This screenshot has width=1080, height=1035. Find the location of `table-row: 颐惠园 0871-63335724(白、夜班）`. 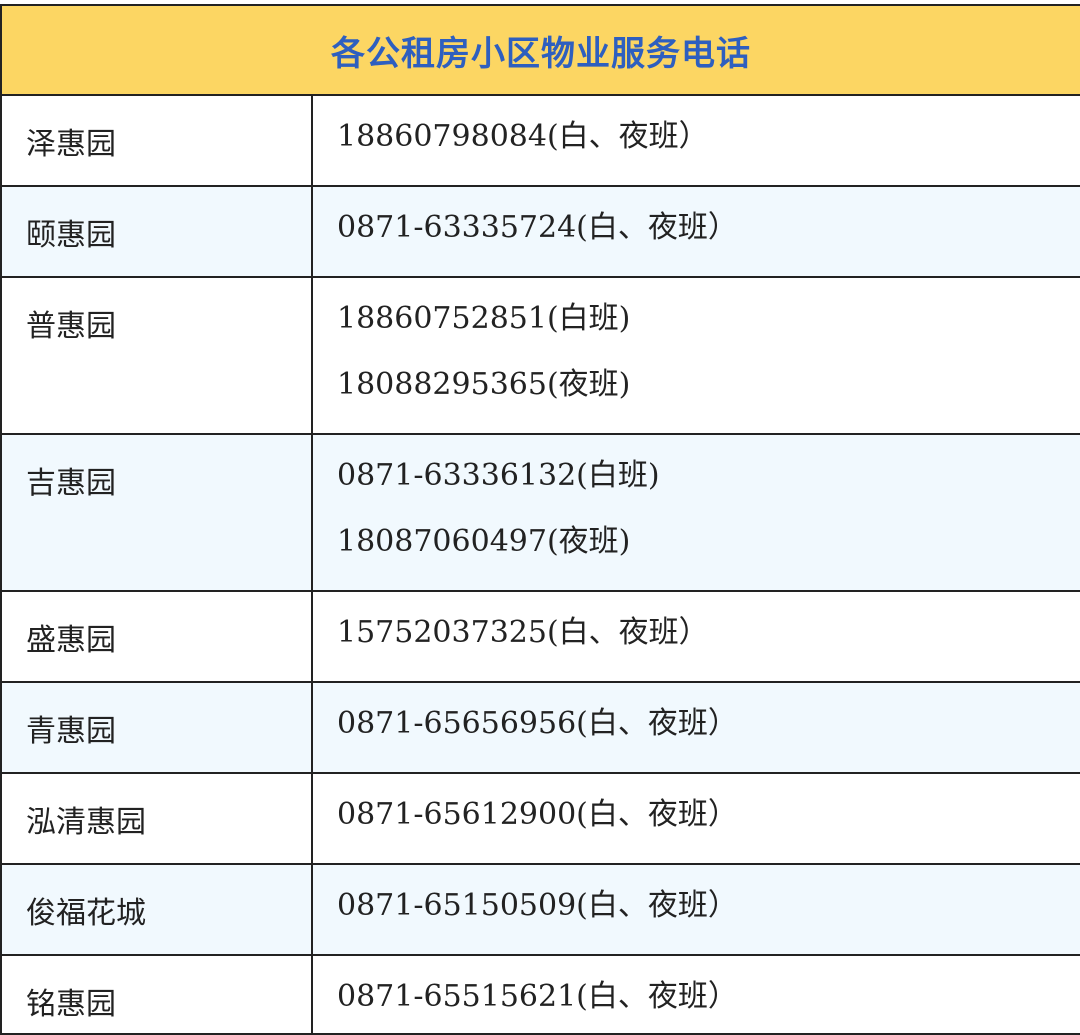

table-row: 颐惠园 0871-63335724(白、夜班） is located at coordinates (541, 232).